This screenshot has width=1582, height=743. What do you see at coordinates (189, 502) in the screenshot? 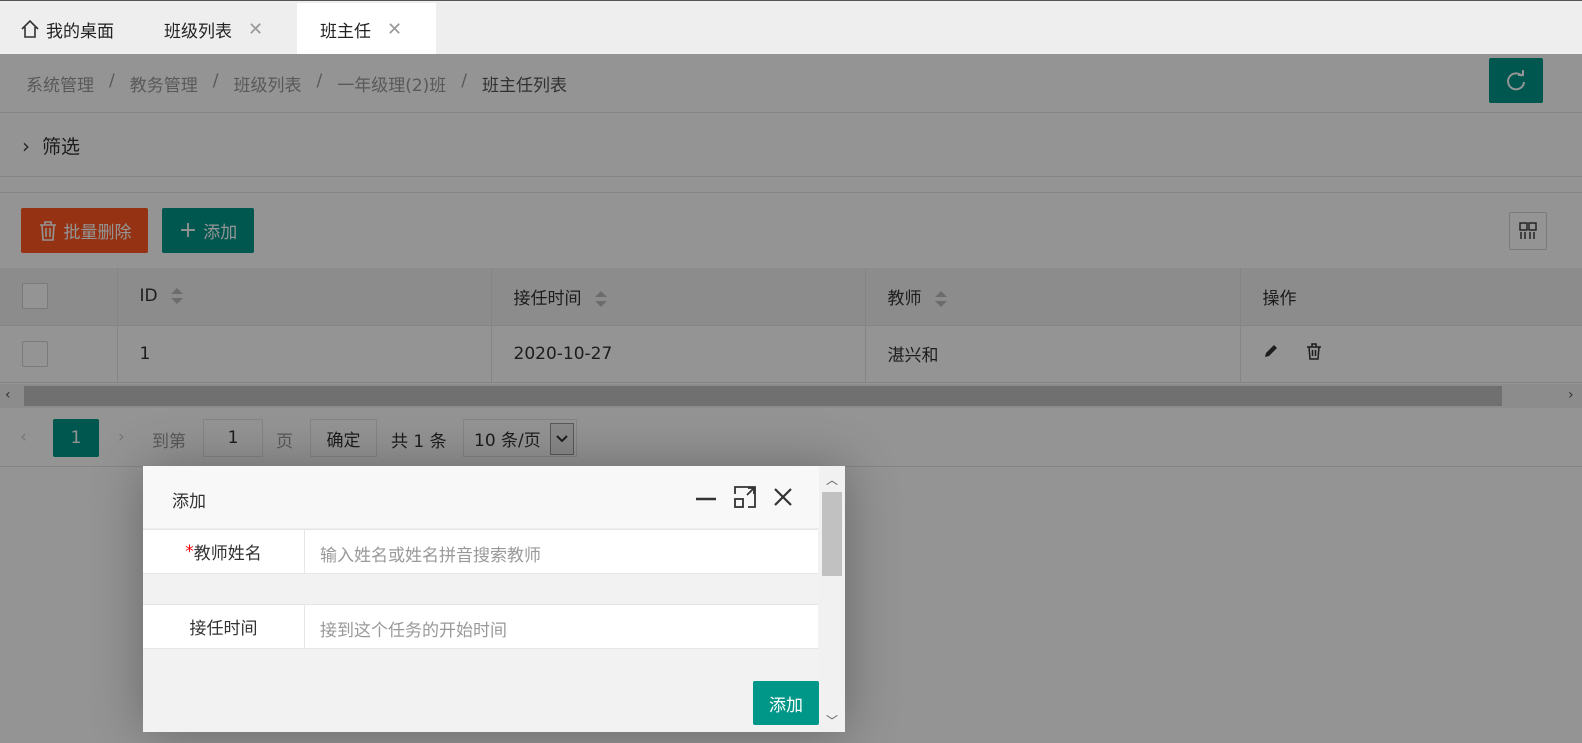
I see `dialog-title: 添加` at bounding box center [189, 502].